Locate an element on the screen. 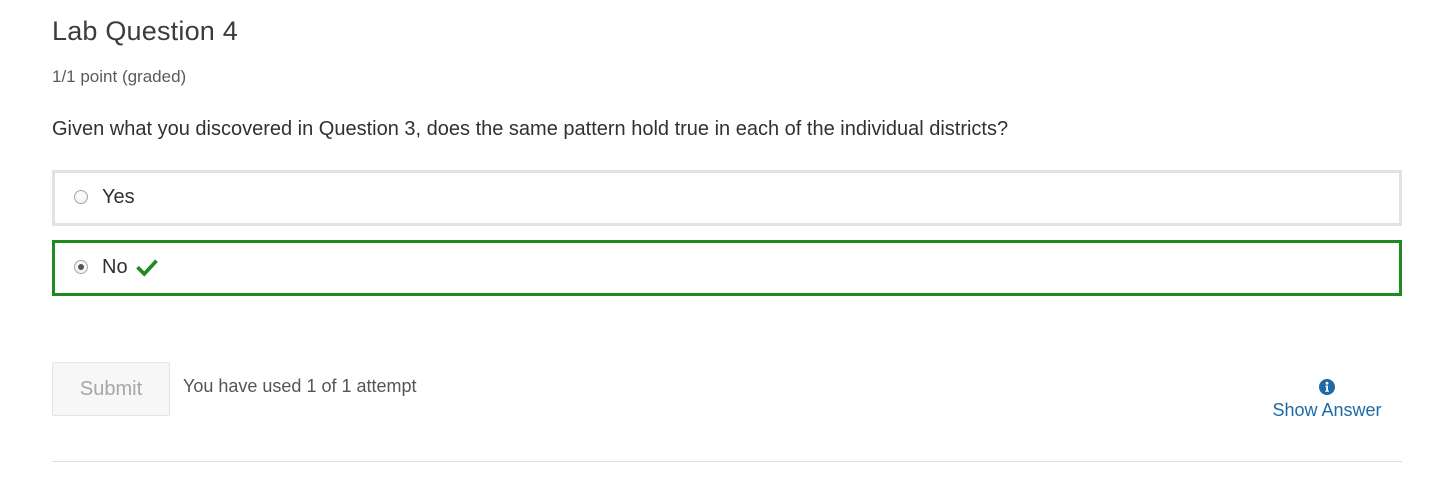 The width and height of the screenshot is (1452, 483). divider is located at coordinates (727, 461).